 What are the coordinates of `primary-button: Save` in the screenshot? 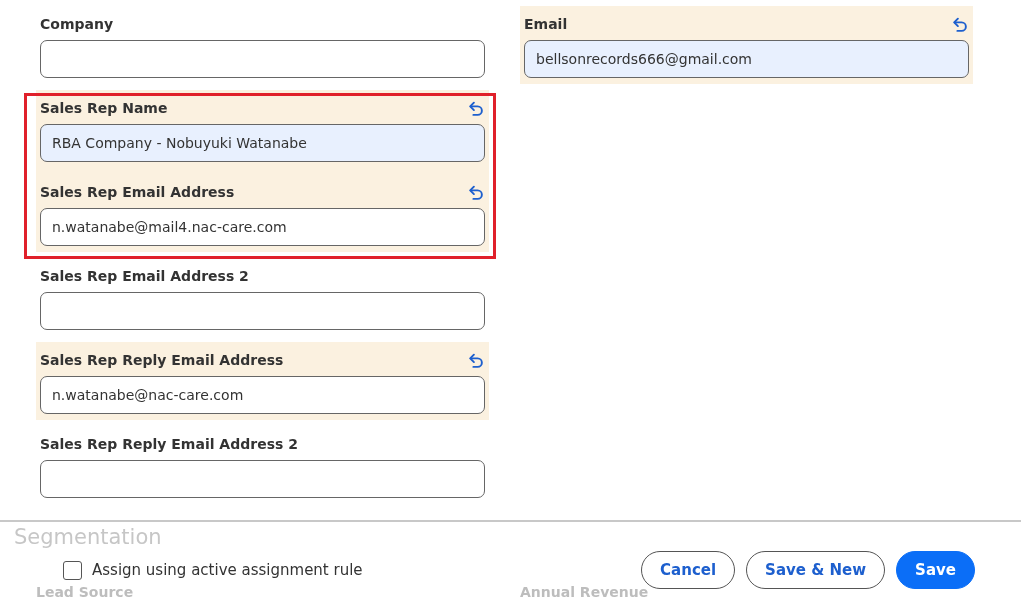 It's located at (935, 570).